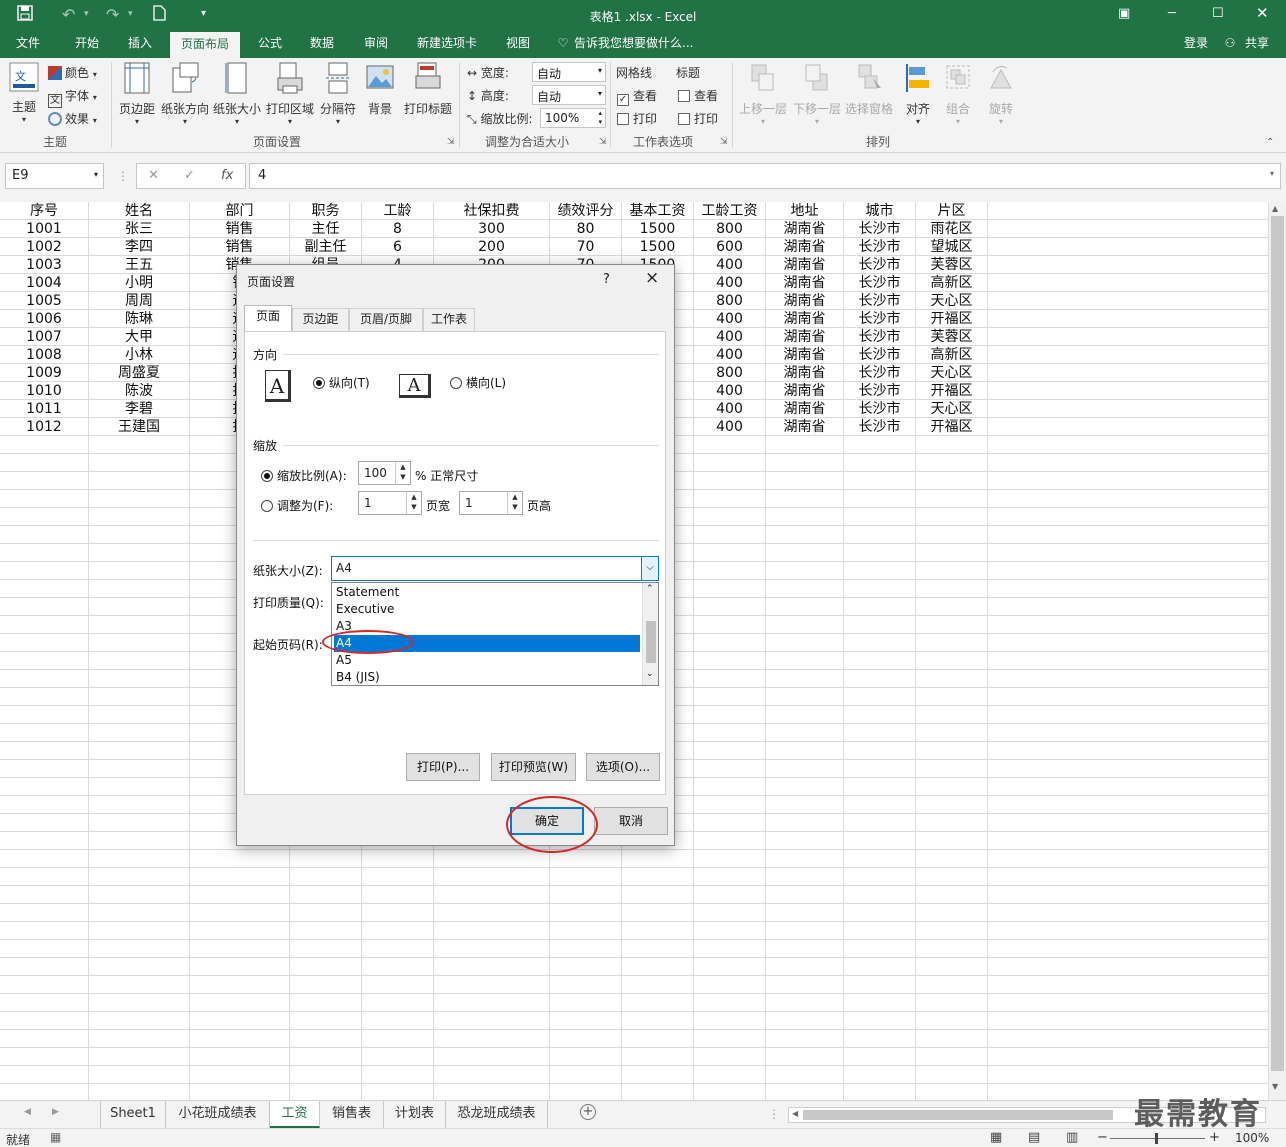 The width and height of the screenshot is (1286, 1147). Describe the element at coordinates (585, 211) in the screenshot. I see `header-cell: 绩效评分` at that location.